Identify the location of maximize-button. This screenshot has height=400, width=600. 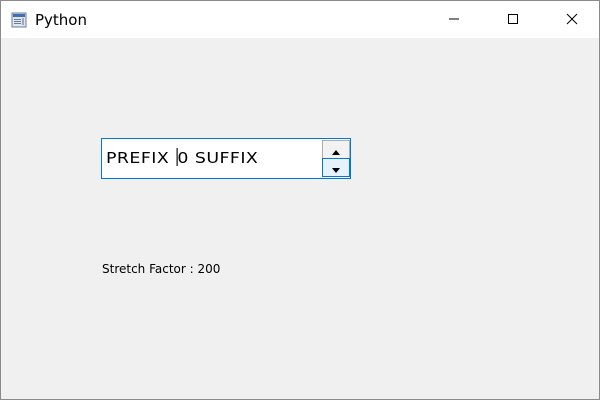
(513, 19).